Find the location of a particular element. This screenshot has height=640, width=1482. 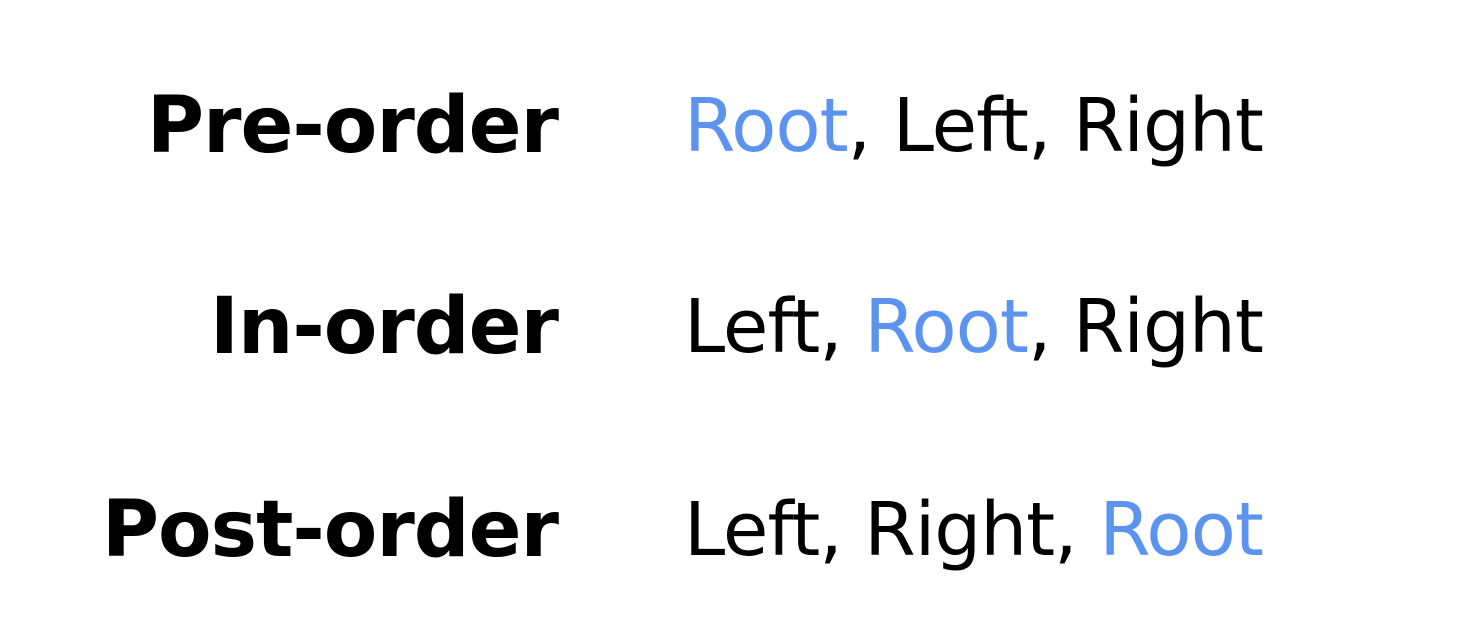

traversal-label: Pre-order is located at coordinates (352, 126).